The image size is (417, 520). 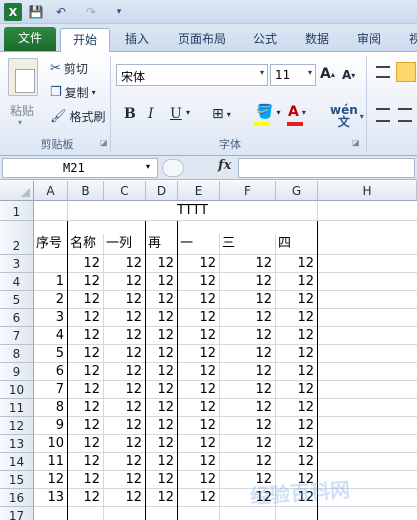 I want to click on column-header-a: A, so click(x=51, y=191).